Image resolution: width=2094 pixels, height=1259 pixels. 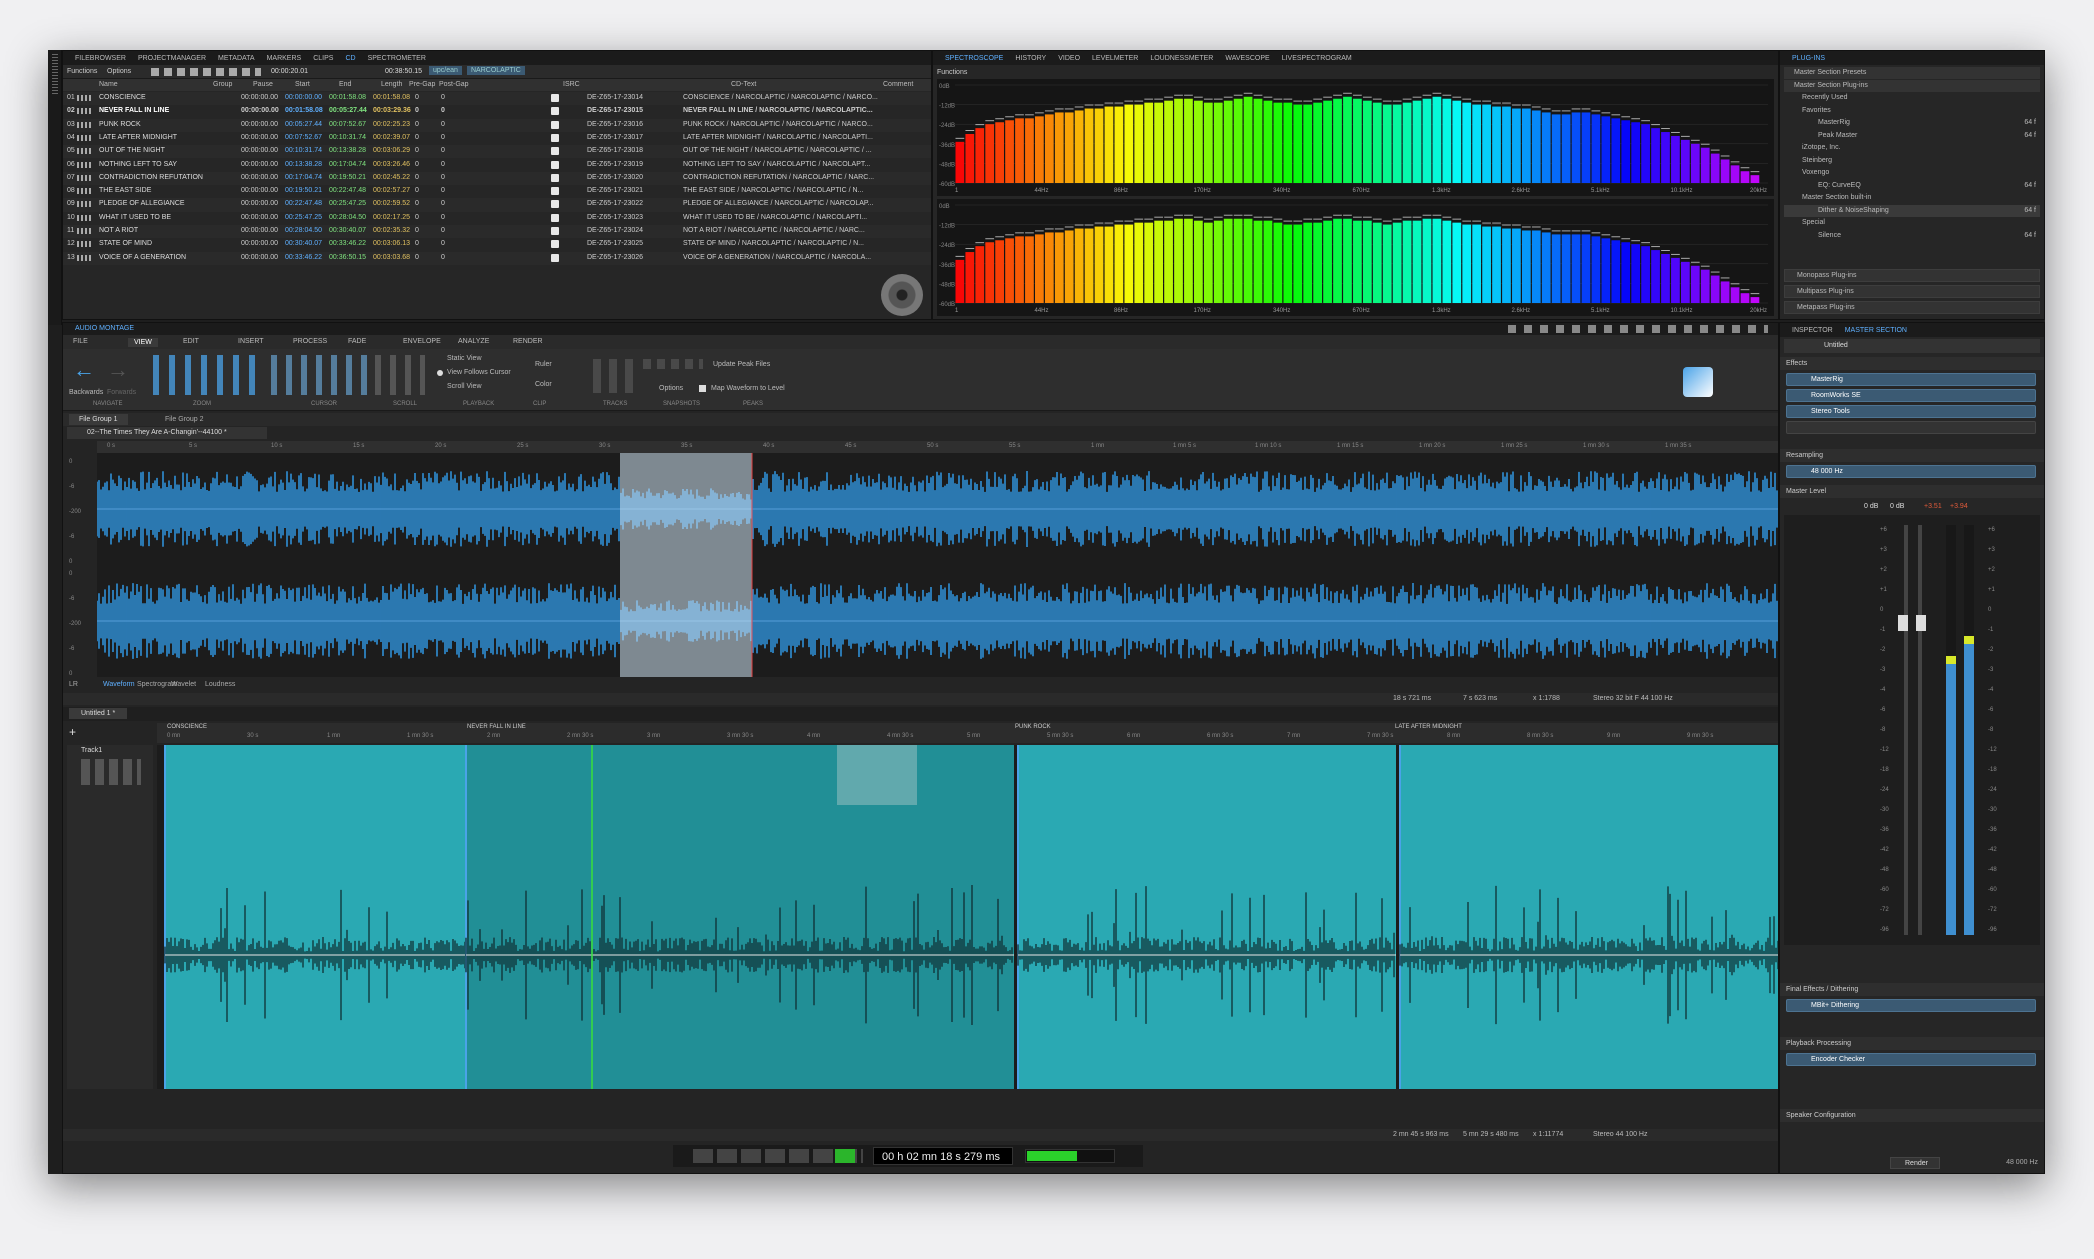 What do you see at coordinates (1912, 111) in the screenshot?
I see `plugin-tree-item: Favorites` at bounding box center [1912, 111].